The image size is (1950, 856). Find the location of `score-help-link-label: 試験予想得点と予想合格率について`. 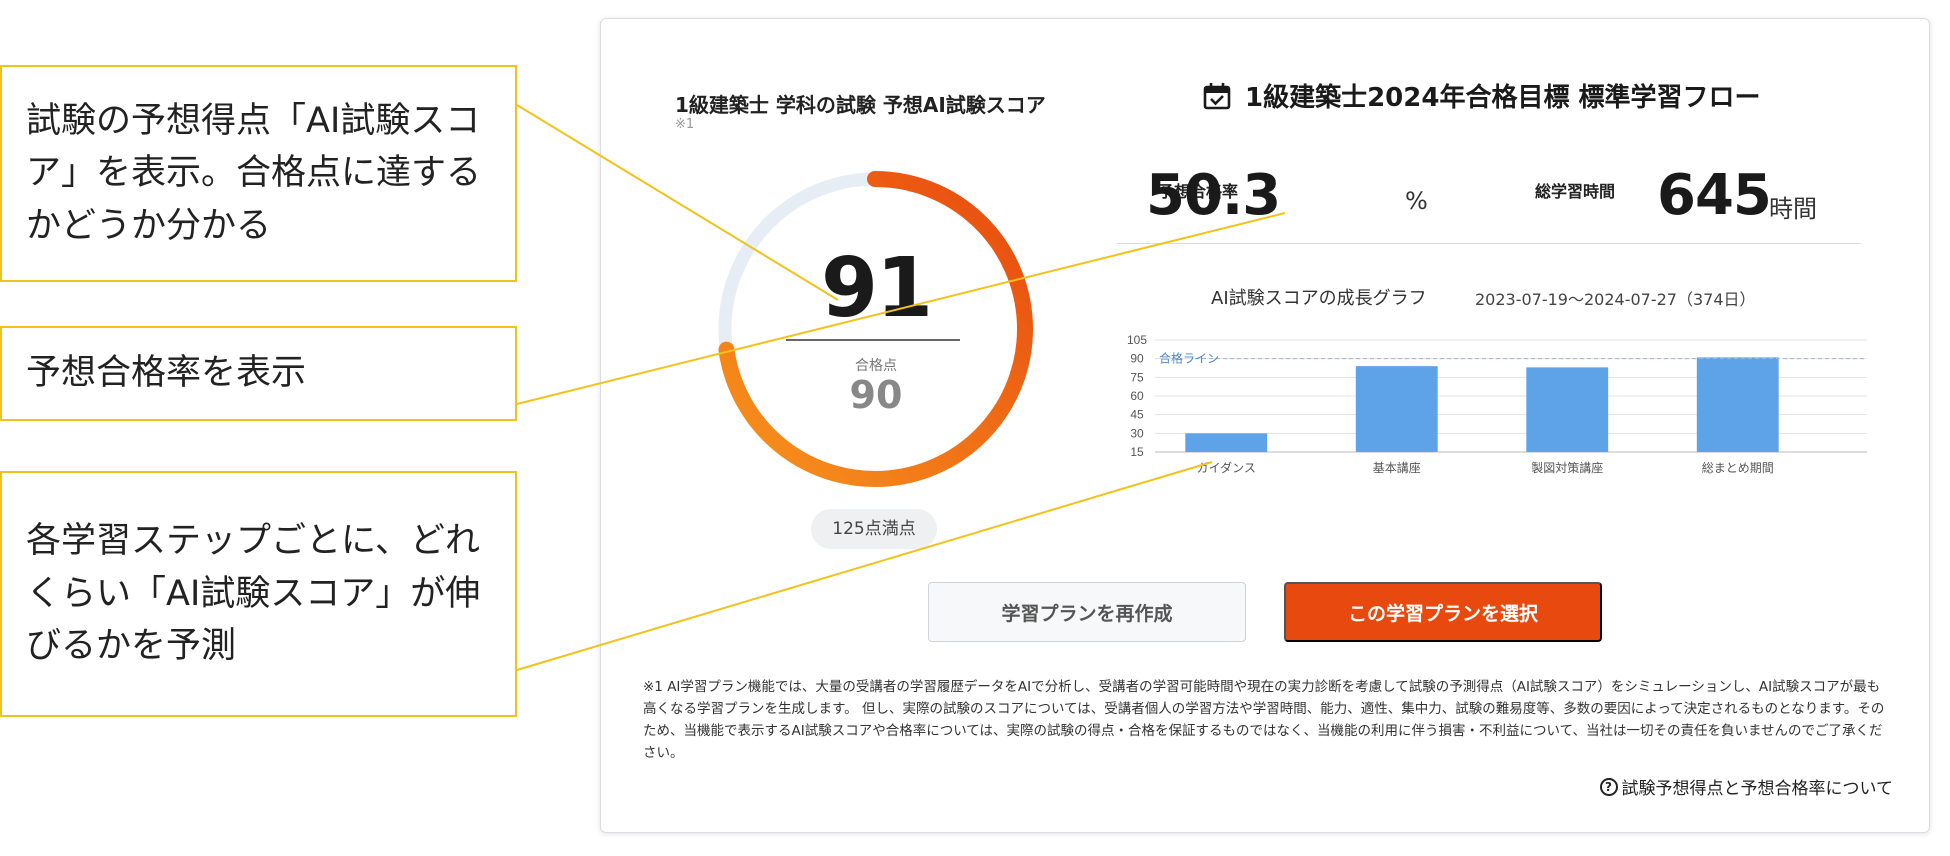

score-help-link-label: 試験予想得点と予想合格率について is located at coordinates (1757, 789).